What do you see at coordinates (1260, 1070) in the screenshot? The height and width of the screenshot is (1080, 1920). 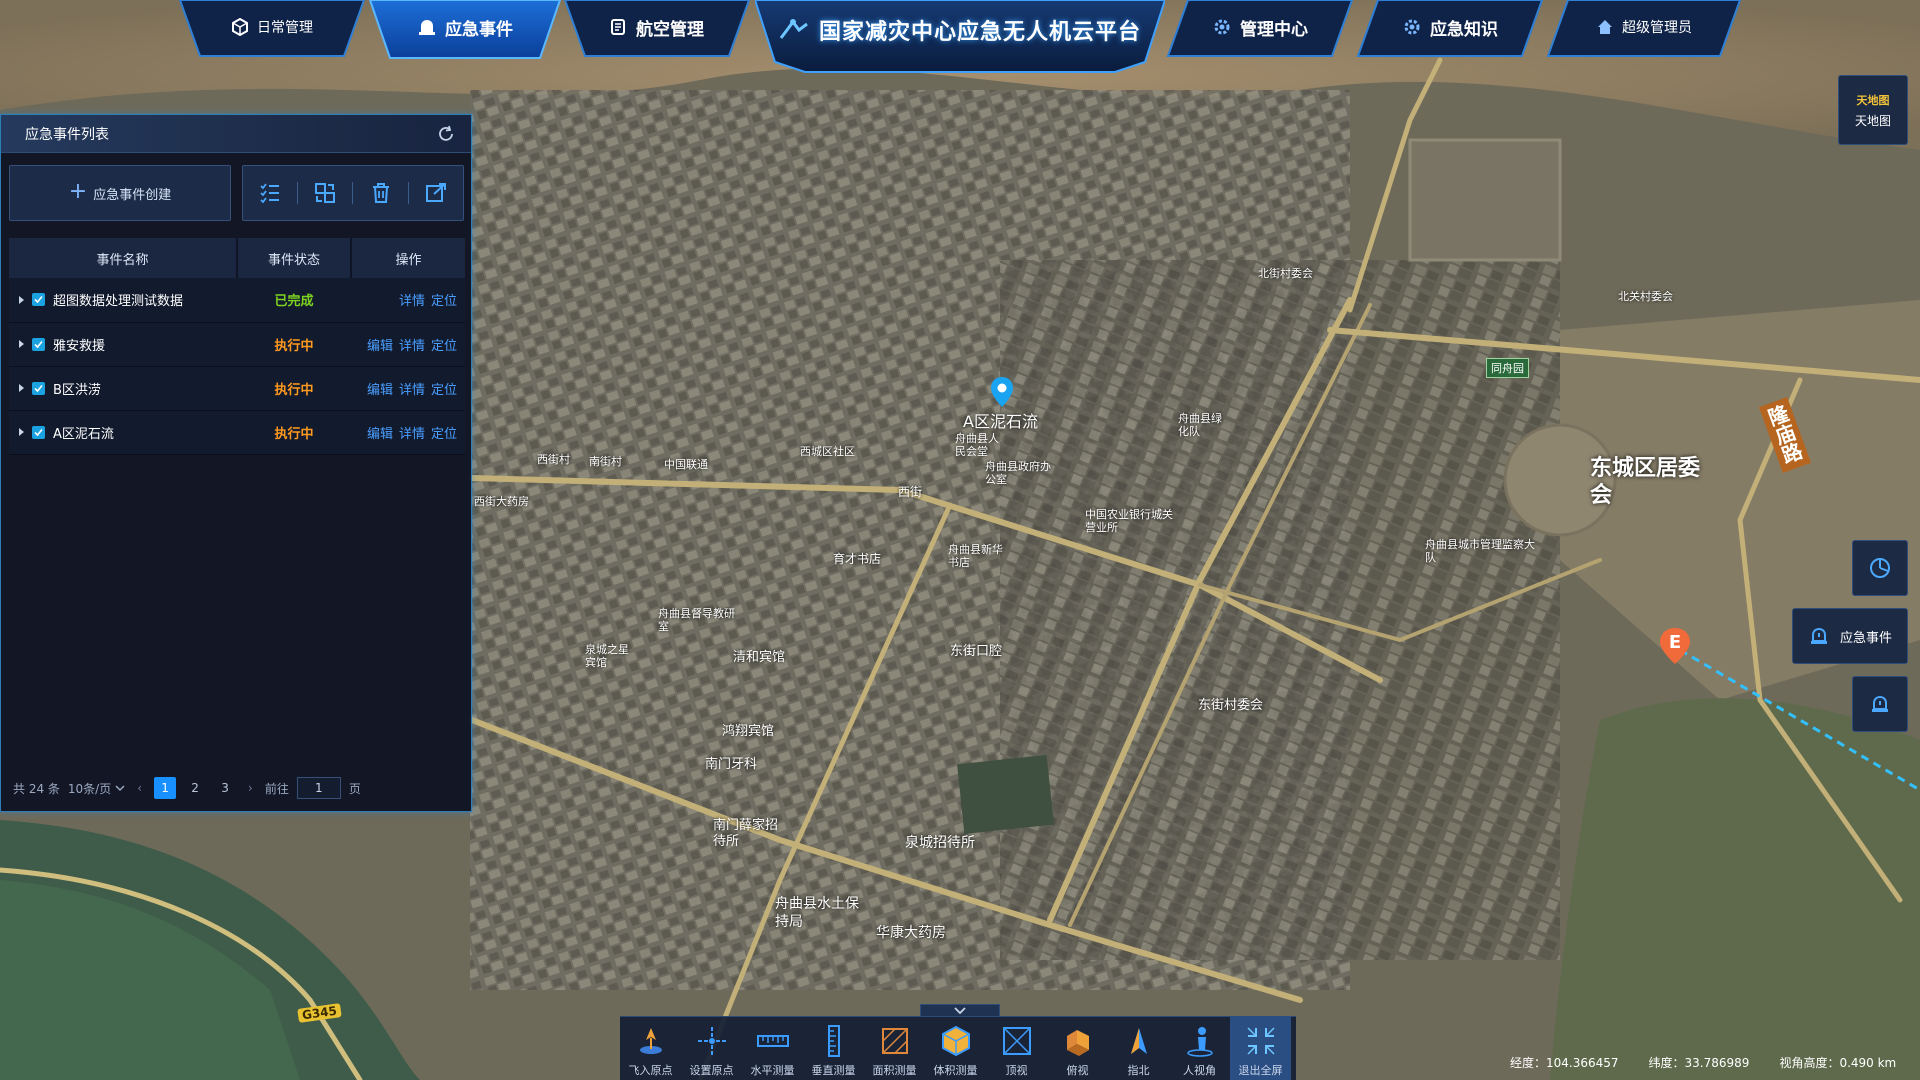 I see `tool-label: 退出全屏` at bounding box center [1260, 1070].